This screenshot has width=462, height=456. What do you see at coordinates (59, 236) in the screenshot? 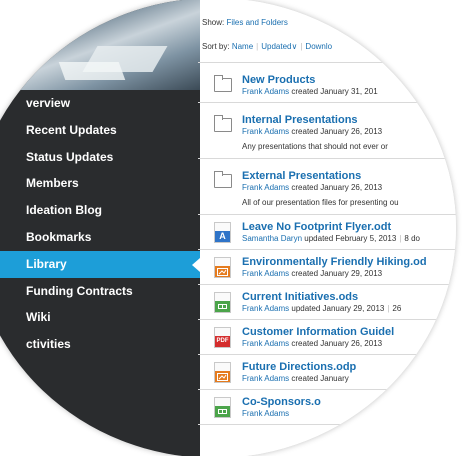
I see `sidebar-item-label: Bookmarks` at bounding box center [59, 236].